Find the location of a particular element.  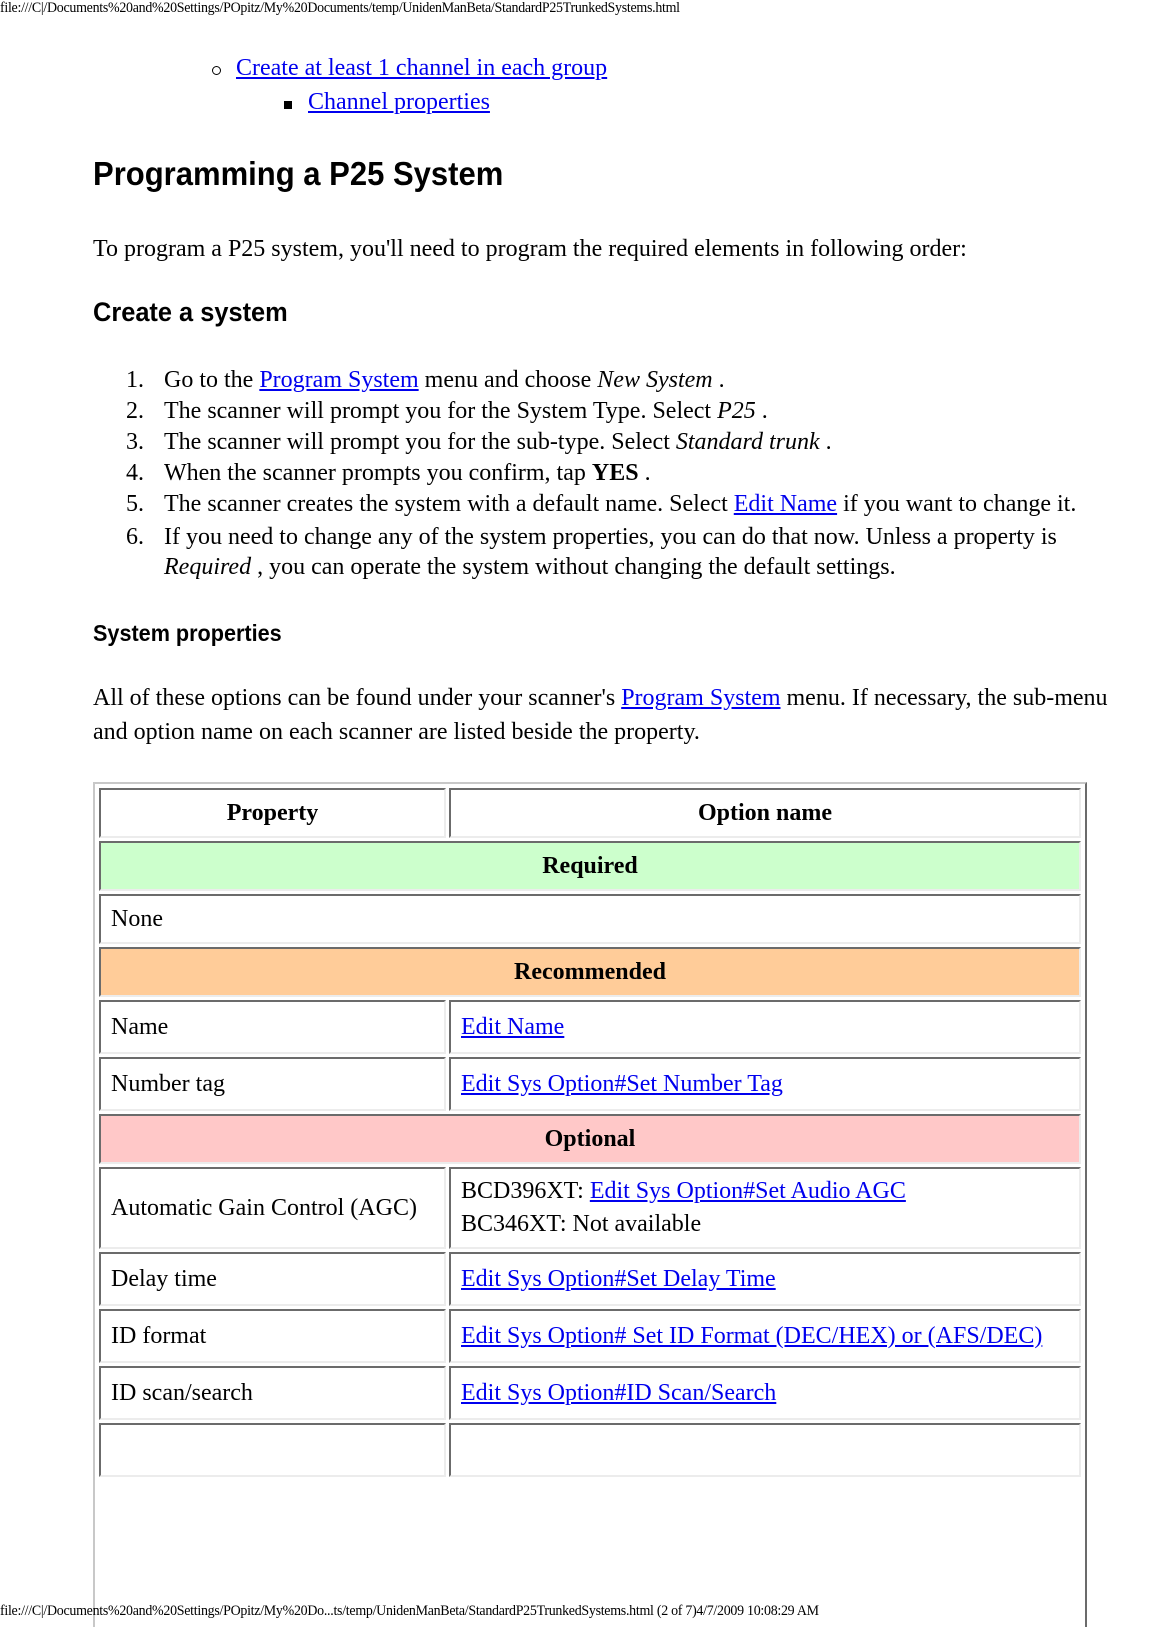

channel-properties-link: Channel properties is located at coordinates (399, 102).